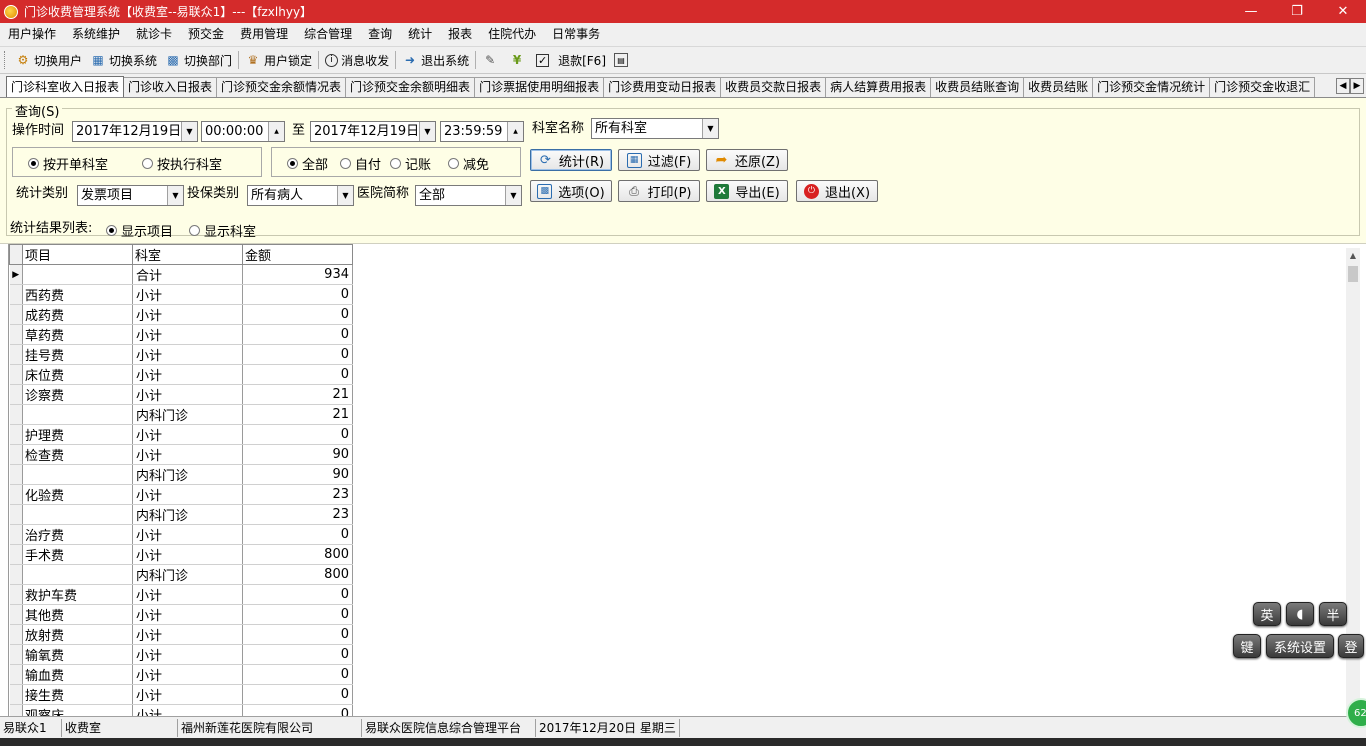 The height and width of the screenshot is (746, 1366). I want to click on stat-button: ⟳ 统计(R), so click(571, 160).